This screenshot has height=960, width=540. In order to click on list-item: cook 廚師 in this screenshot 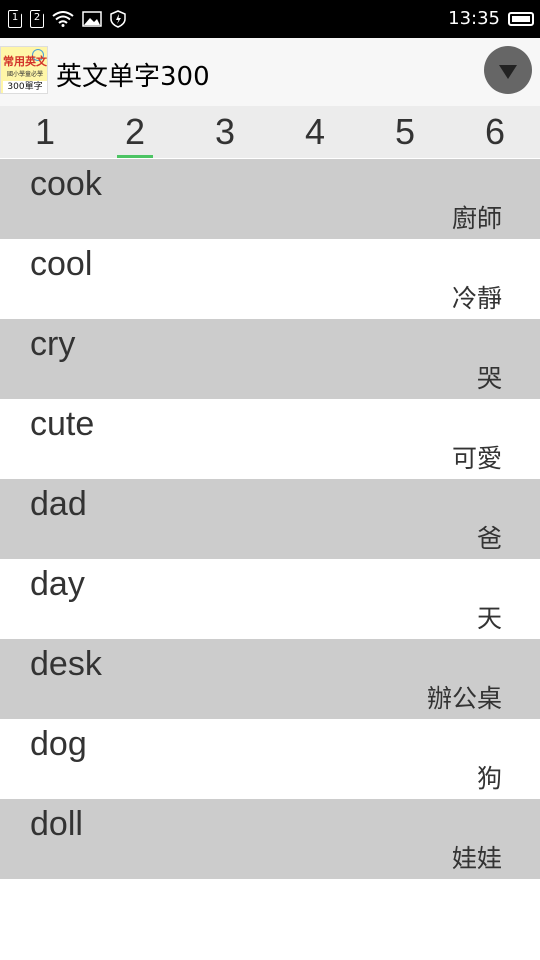, I will do `click(270, 199)`.